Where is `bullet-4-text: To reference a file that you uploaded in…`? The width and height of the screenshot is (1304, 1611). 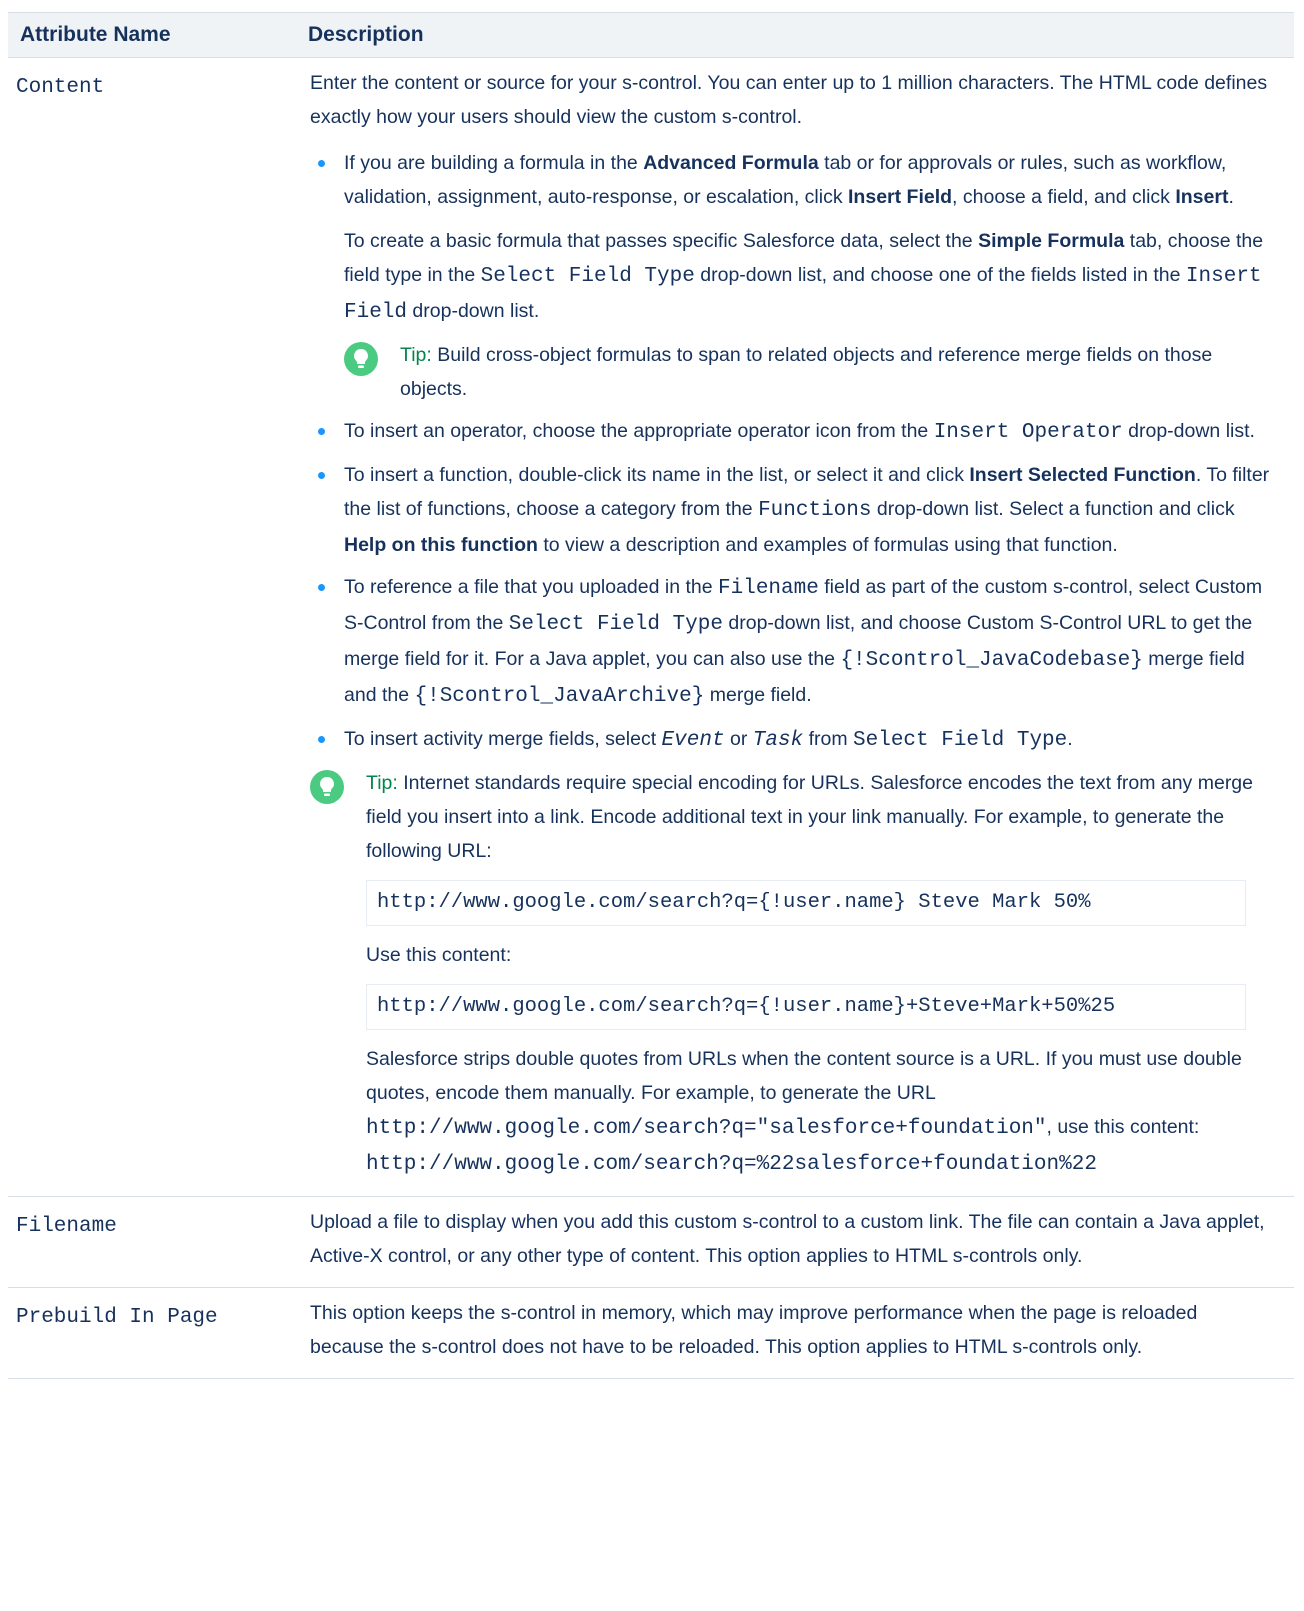
bullet-4-text: To reference a file that you uploaded in… is located at coordinates (803, 642).